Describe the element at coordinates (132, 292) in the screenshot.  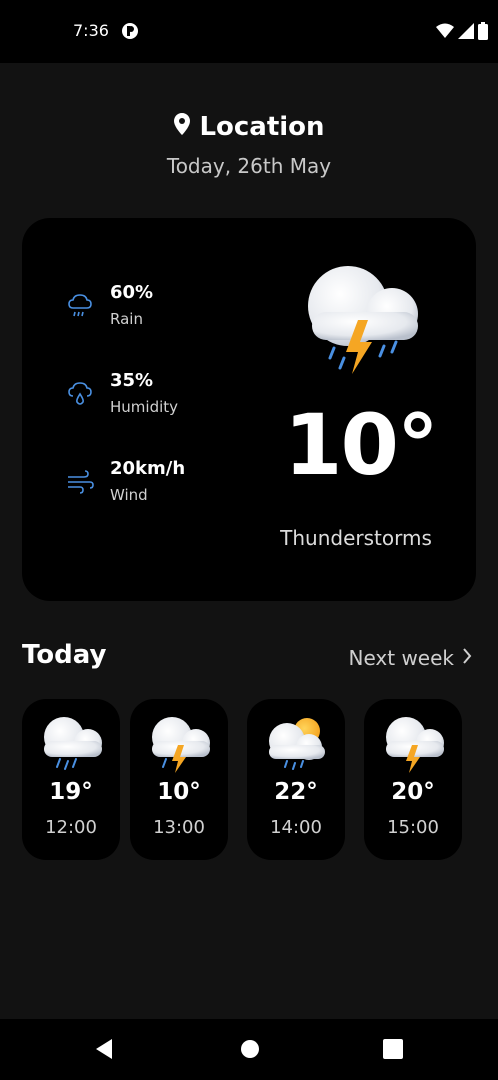
I see `rain-value: 60%` at that location.